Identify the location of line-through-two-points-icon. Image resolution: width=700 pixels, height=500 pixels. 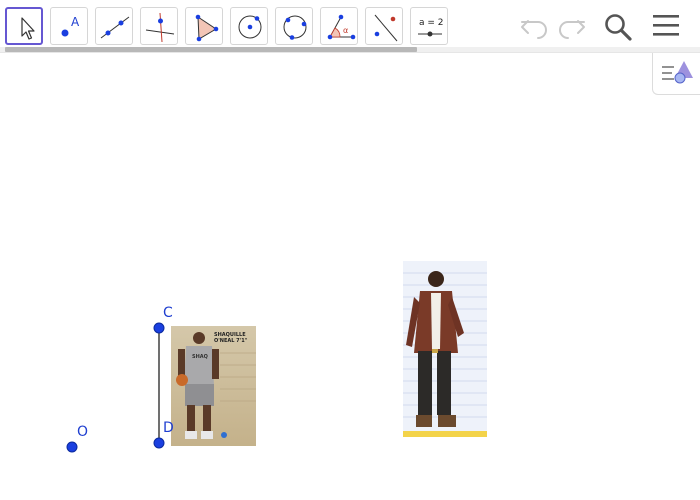
(115, 27).